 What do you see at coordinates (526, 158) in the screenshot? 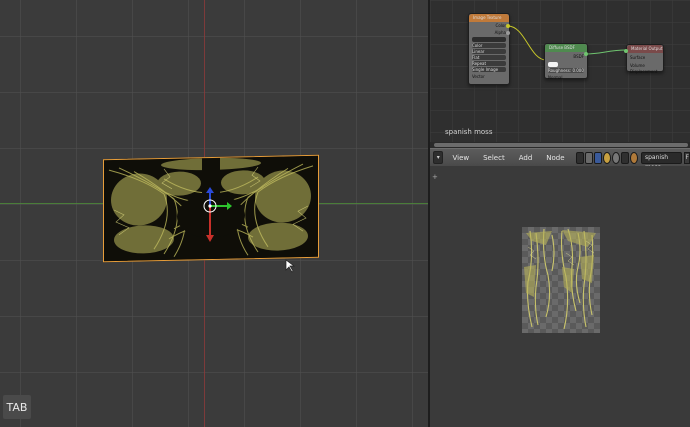
I see `add-menu: Add` at bounding box center [526, 158].